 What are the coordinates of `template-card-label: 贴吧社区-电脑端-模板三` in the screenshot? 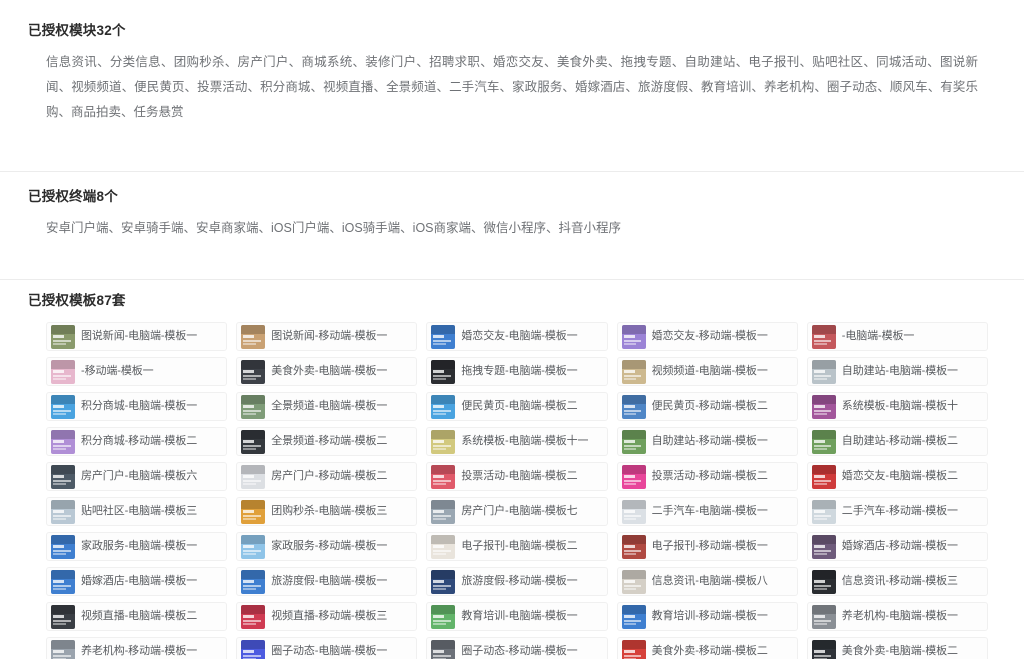 It's located at (139, 511).